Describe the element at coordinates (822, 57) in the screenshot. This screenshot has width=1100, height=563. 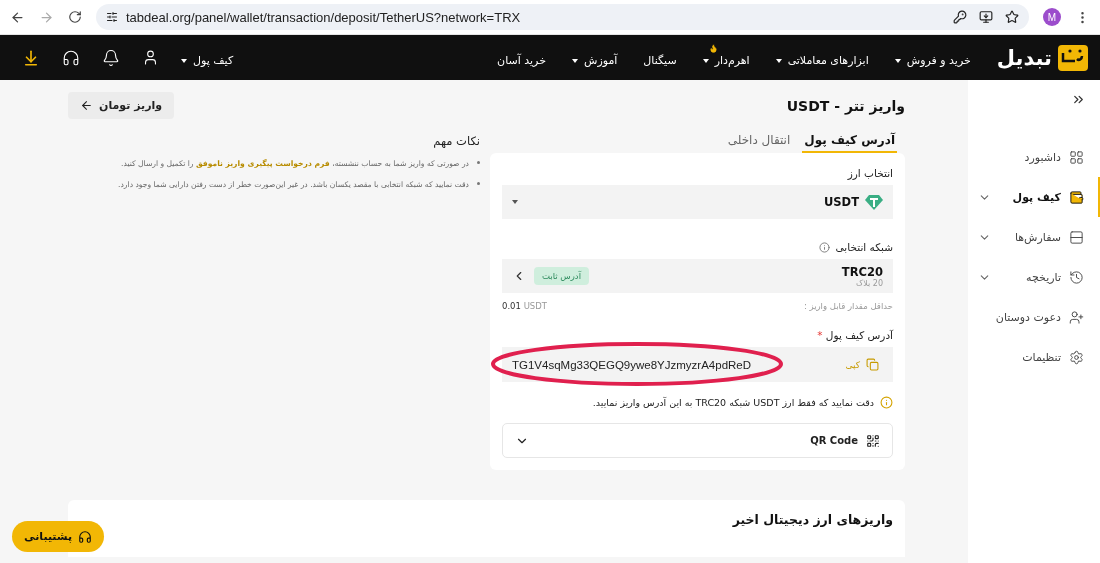
I see `nav-link: ابزارهای معاملاتی` at that location.